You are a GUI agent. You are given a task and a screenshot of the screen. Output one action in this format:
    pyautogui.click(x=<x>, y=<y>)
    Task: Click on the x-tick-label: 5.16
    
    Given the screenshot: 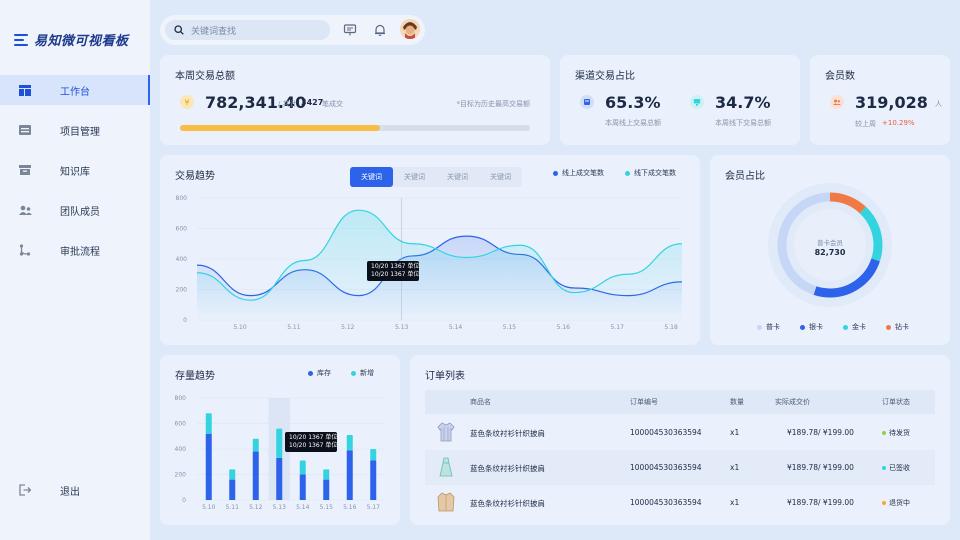 What is the action you would take?
    pyautogui.click(x=350, y=507)
    